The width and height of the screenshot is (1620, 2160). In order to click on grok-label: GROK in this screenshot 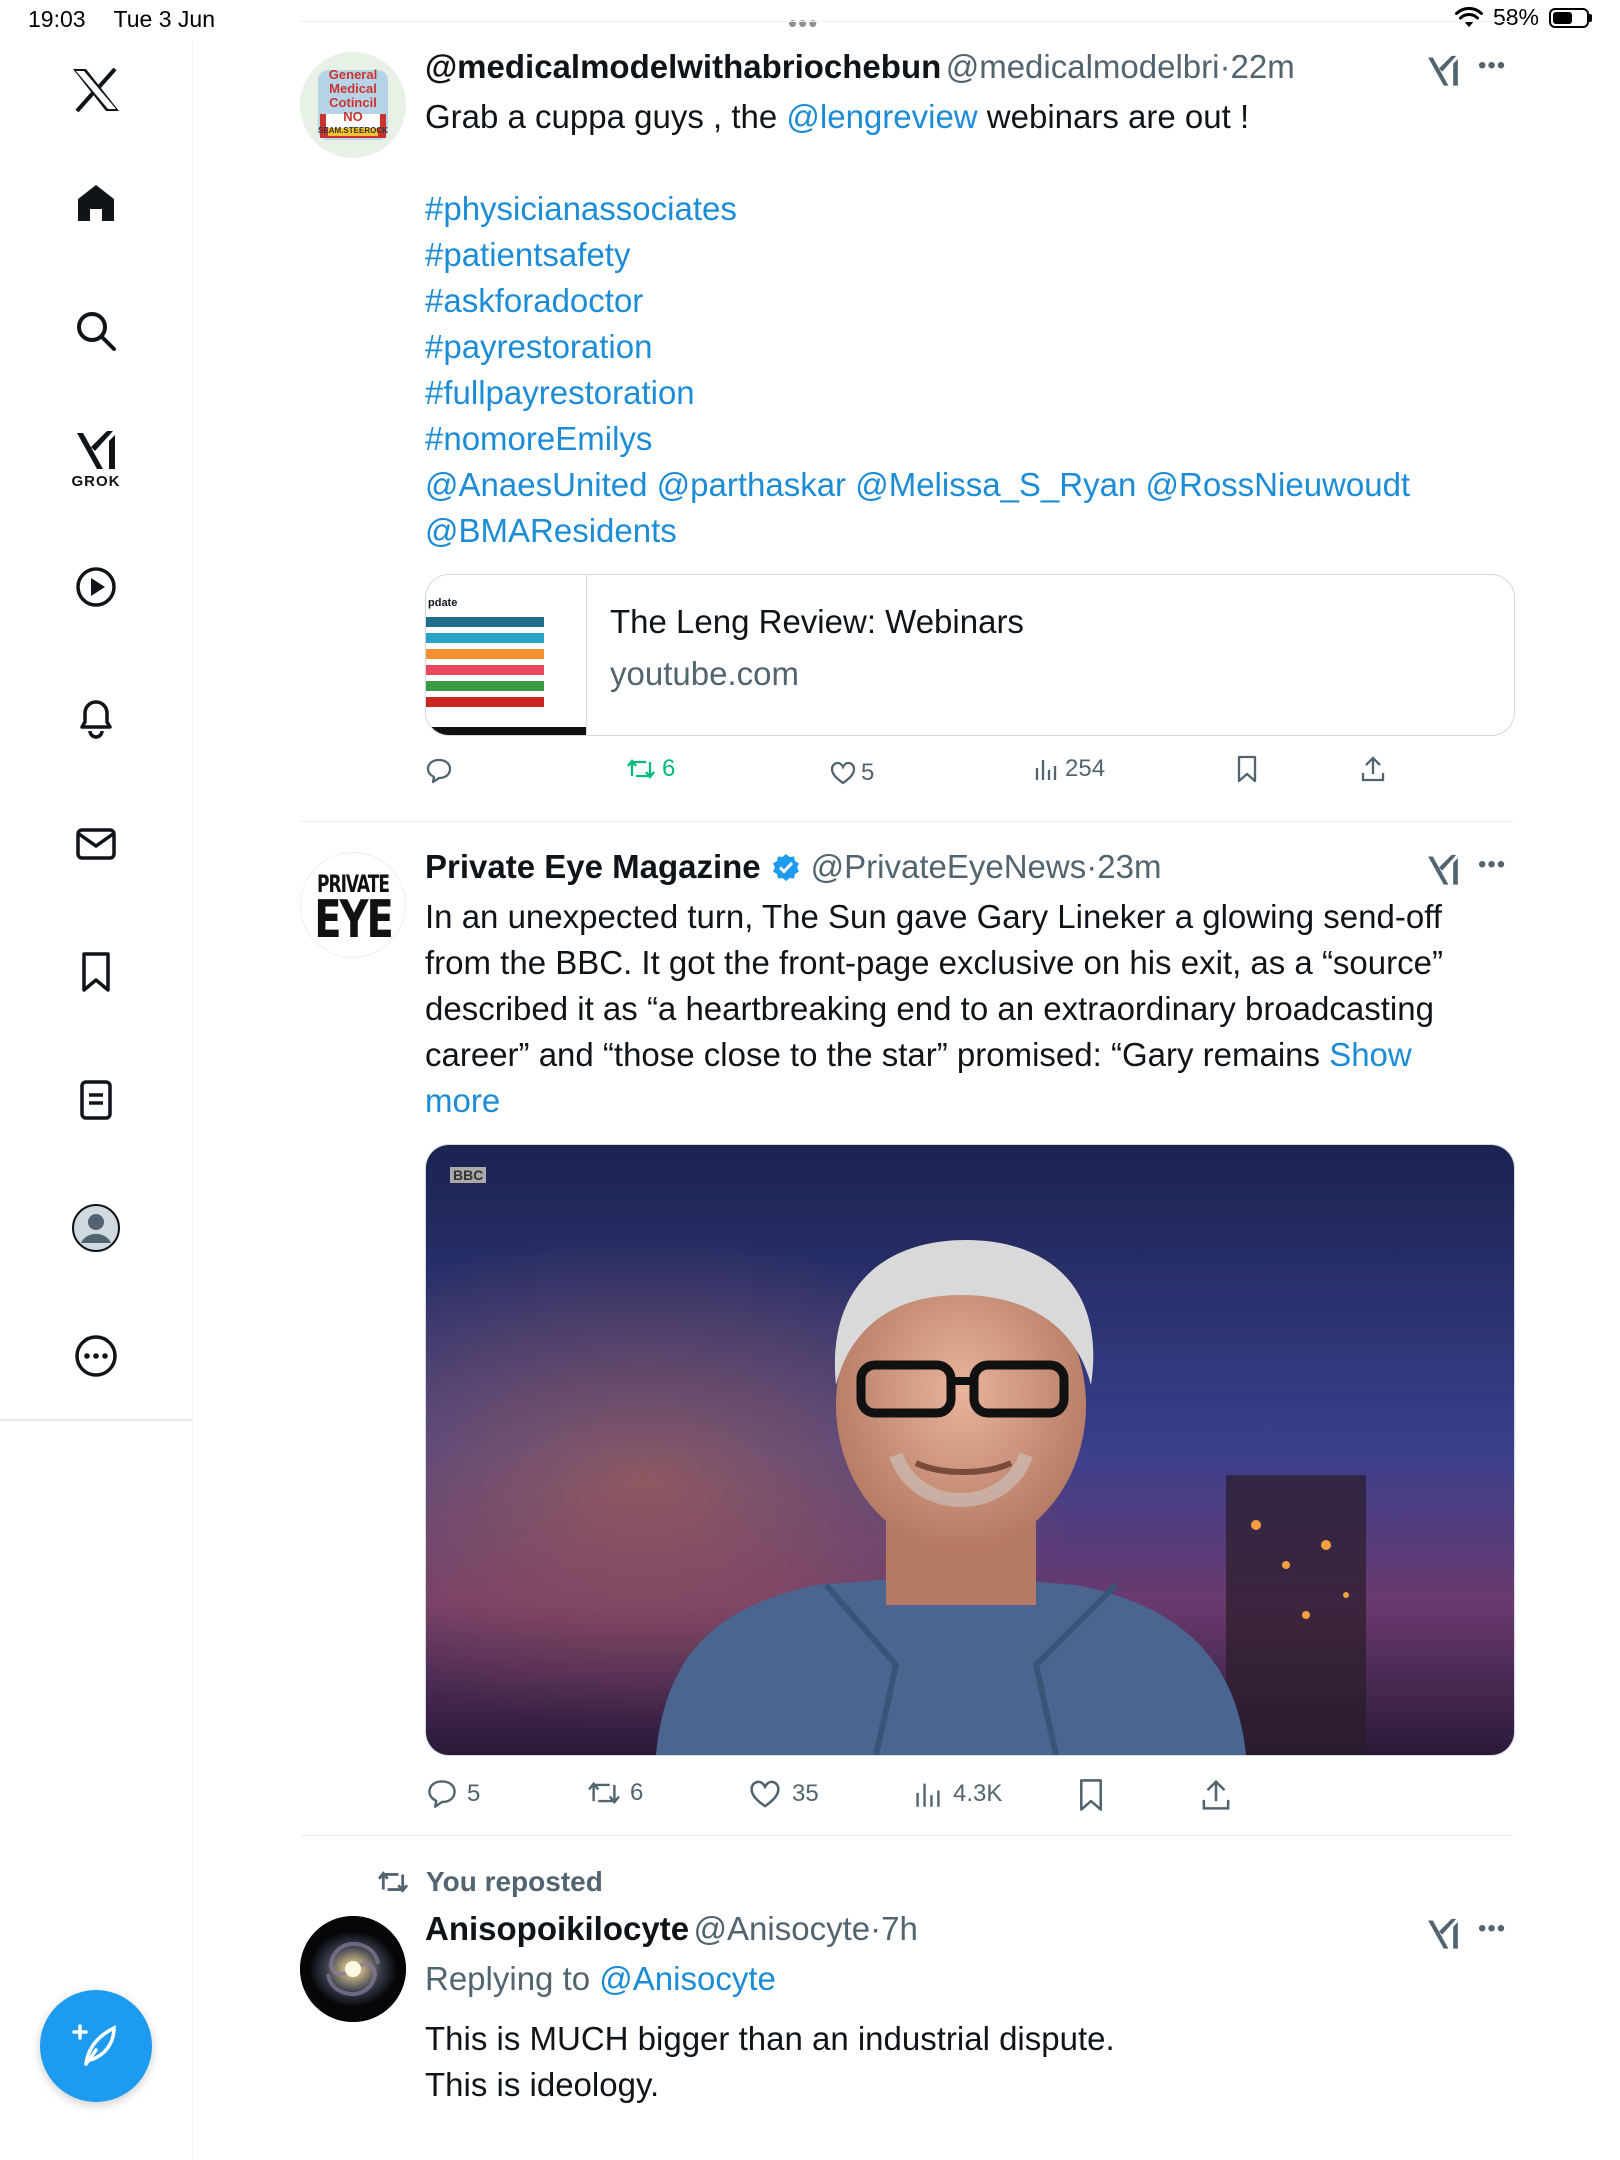, I will do `click(96, 481)`.